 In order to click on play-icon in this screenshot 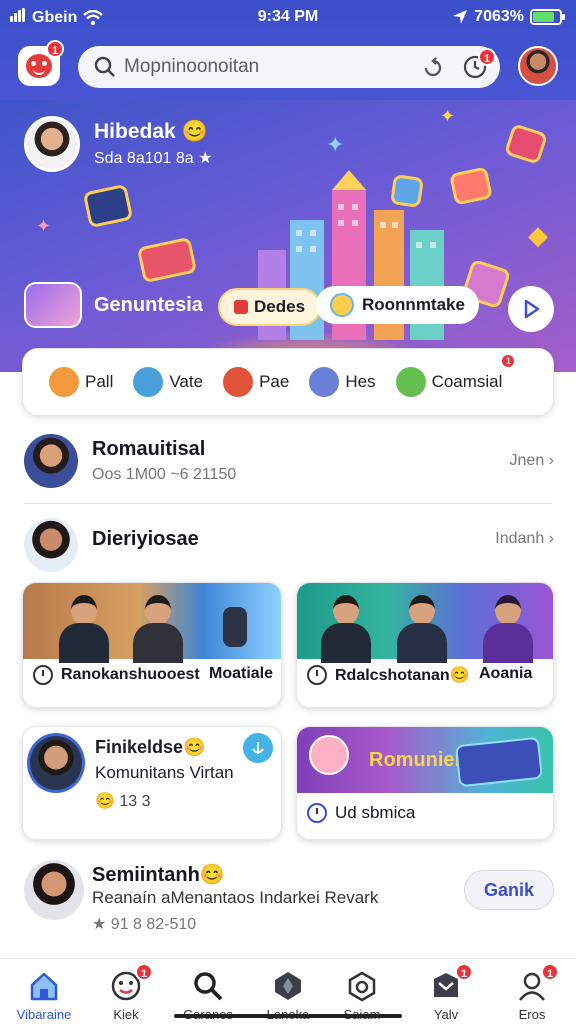, I will do `click(532, 309)`.